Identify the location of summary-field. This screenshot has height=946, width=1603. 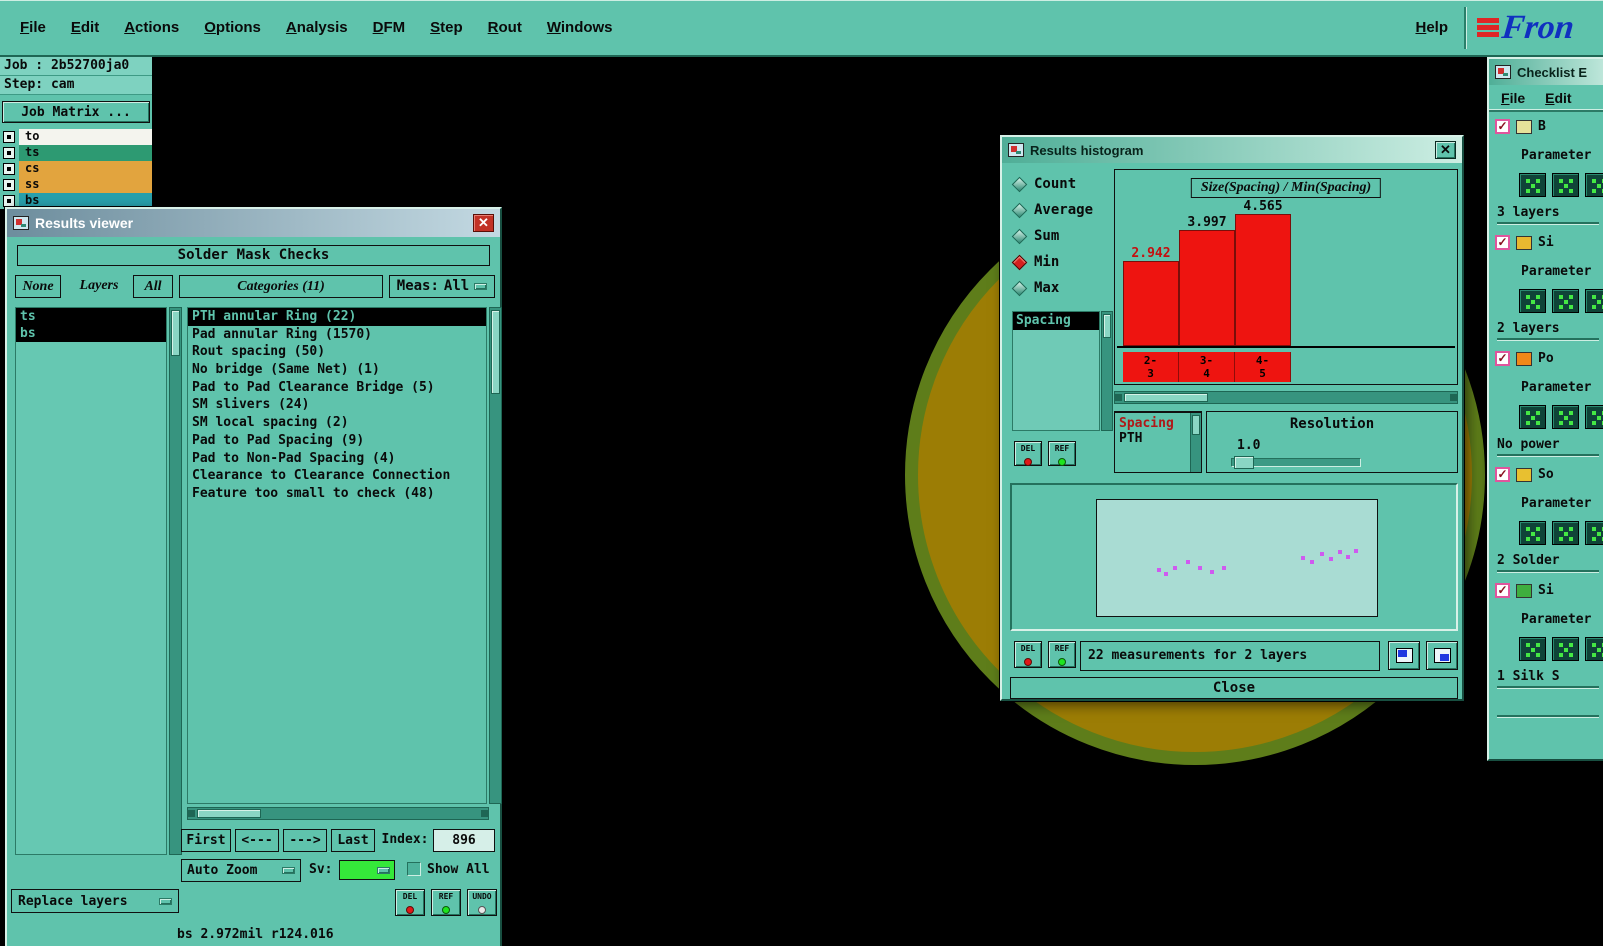
(1548, 707).